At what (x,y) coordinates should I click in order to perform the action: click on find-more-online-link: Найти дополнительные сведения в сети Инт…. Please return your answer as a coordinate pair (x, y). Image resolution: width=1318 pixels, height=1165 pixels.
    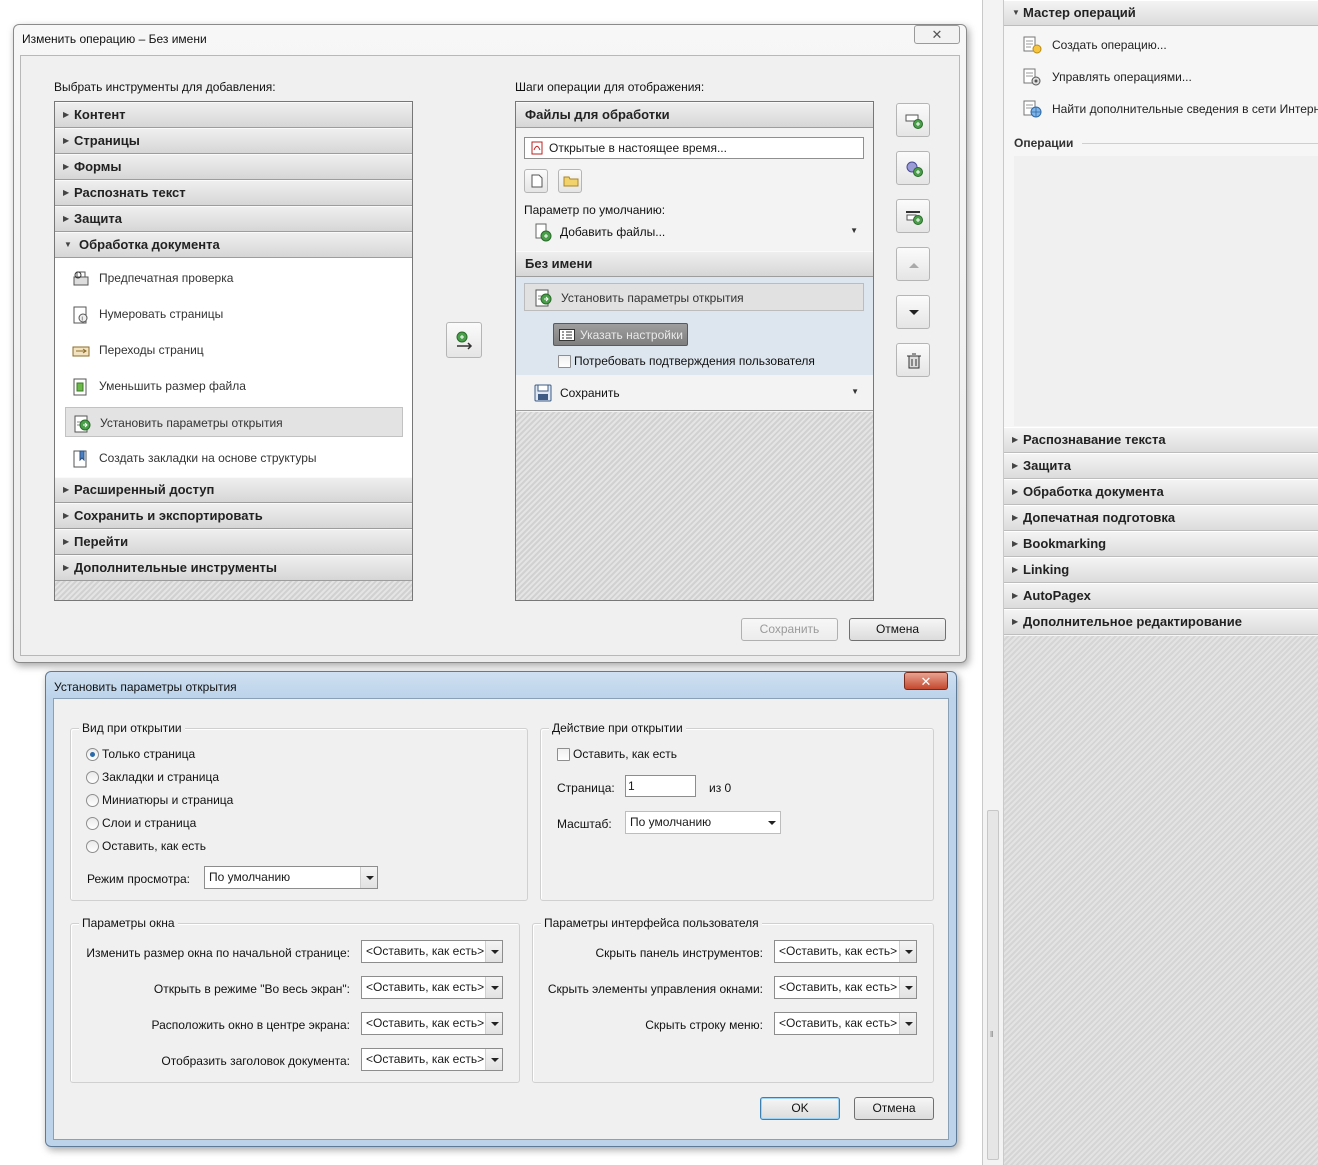
    Looking at the image, I should click on (1170, 109).